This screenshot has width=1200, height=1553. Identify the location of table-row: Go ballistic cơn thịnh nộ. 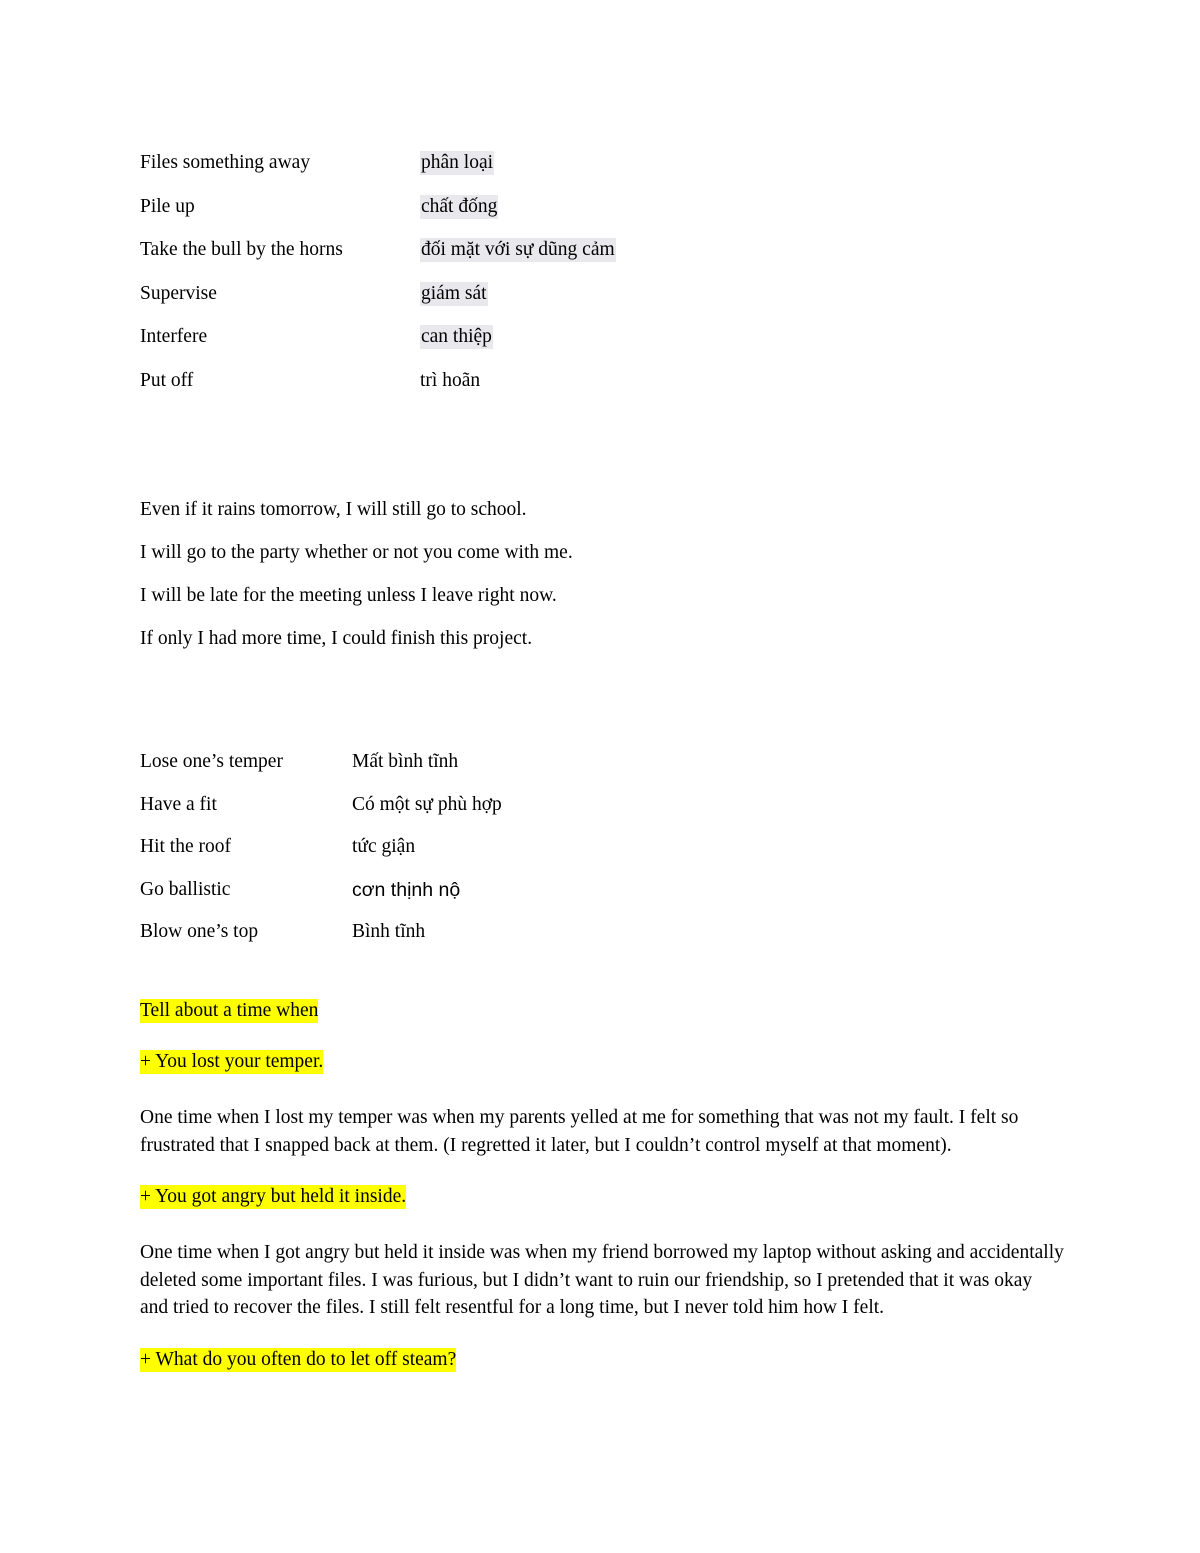
(321, 890).